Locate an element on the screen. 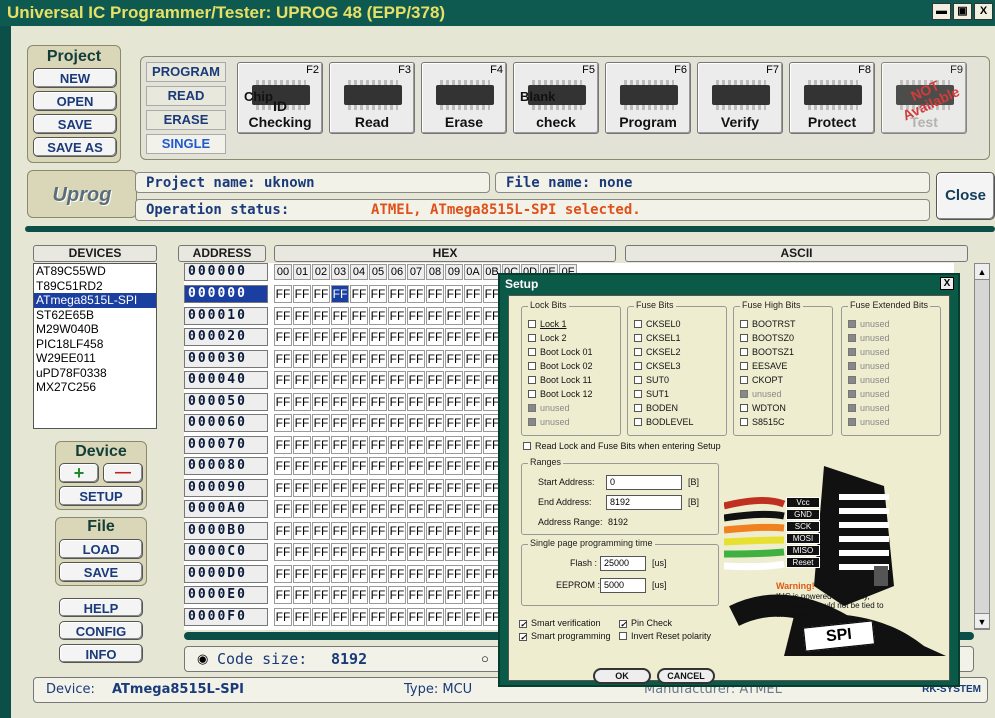  address-cell: 000010 is located at coordinates (226, 315).